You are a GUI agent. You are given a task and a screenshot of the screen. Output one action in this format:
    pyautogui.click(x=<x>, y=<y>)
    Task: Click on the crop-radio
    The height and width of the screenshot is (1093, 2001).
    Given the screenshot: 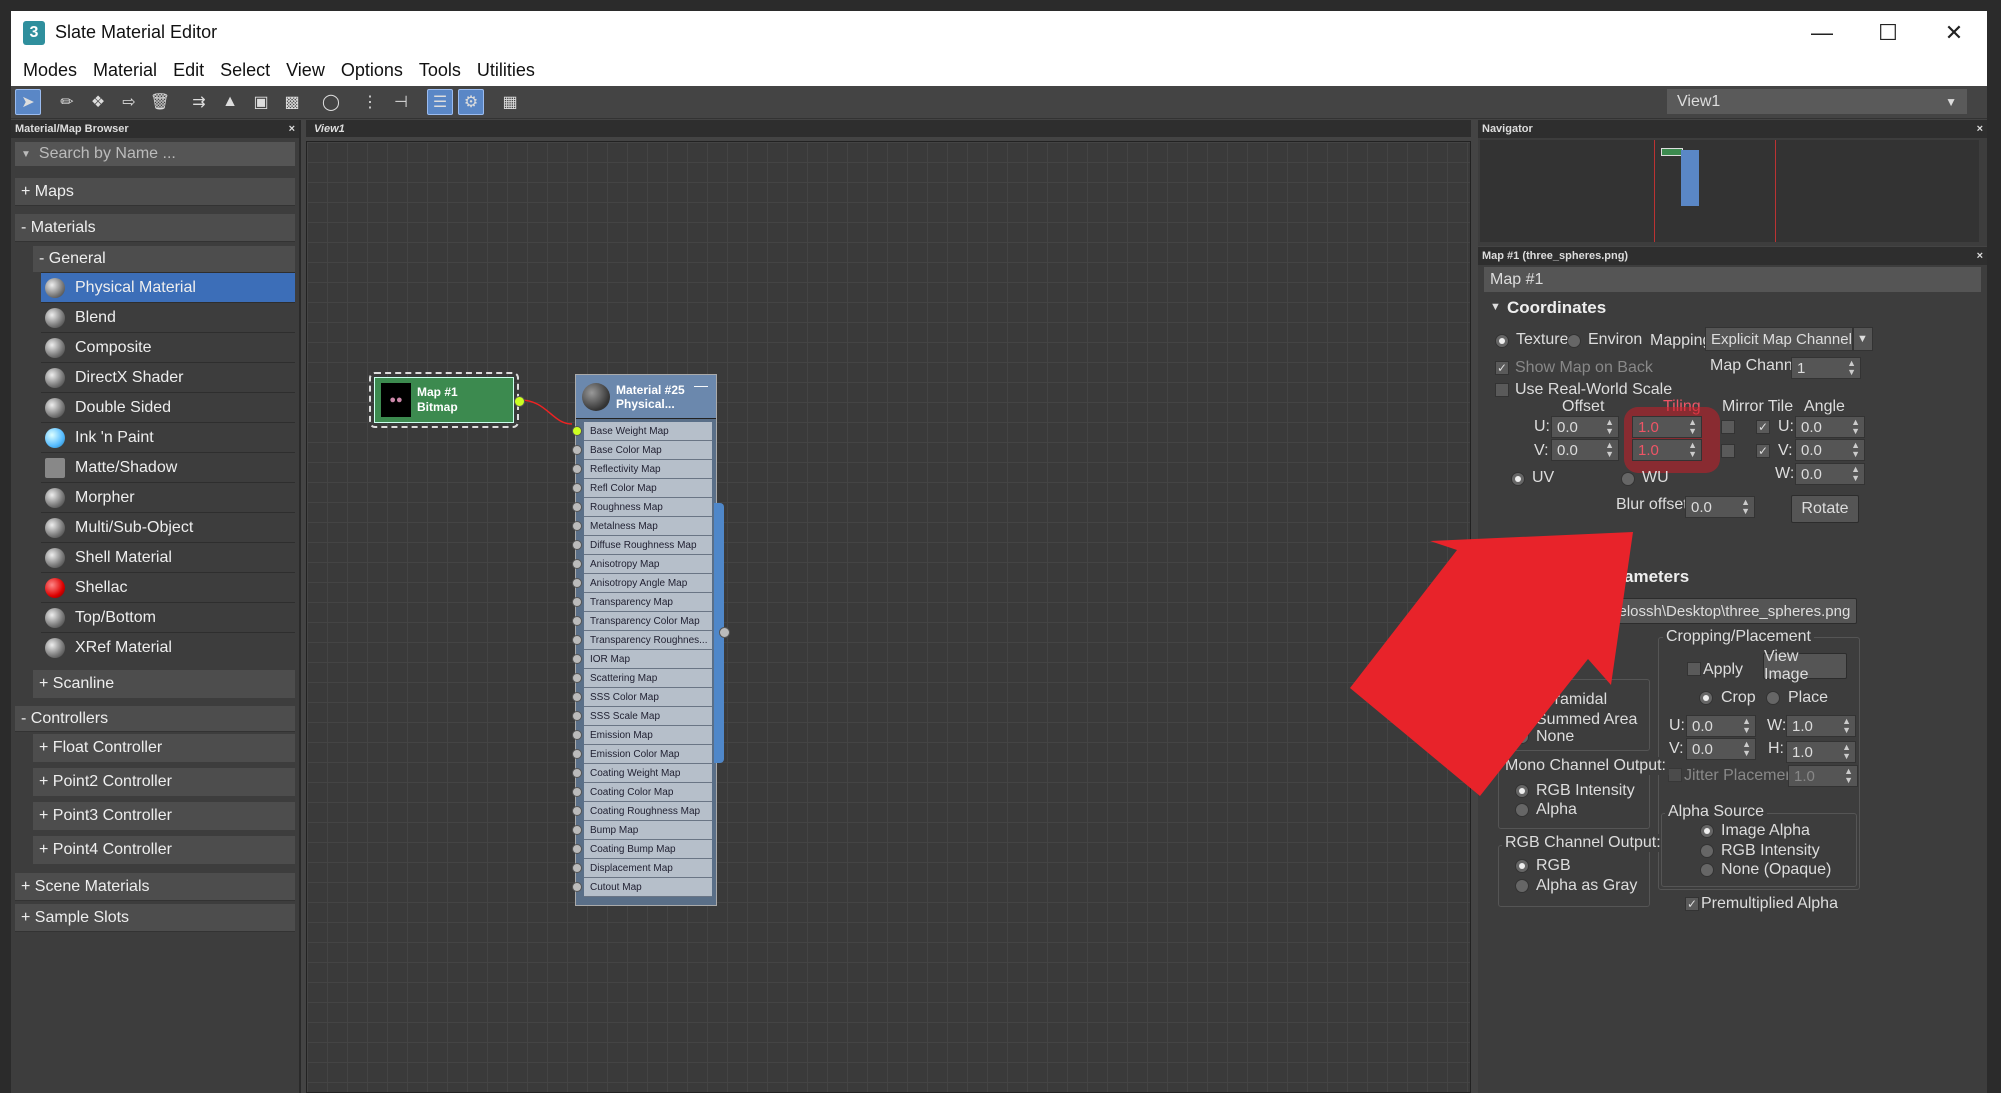 What is the action you would take?
    pyautogui.click(x=1706, y=698)
    